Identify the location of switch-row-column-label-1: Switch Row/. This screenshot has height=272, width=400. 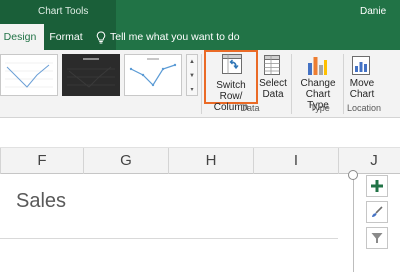
(231, 91).